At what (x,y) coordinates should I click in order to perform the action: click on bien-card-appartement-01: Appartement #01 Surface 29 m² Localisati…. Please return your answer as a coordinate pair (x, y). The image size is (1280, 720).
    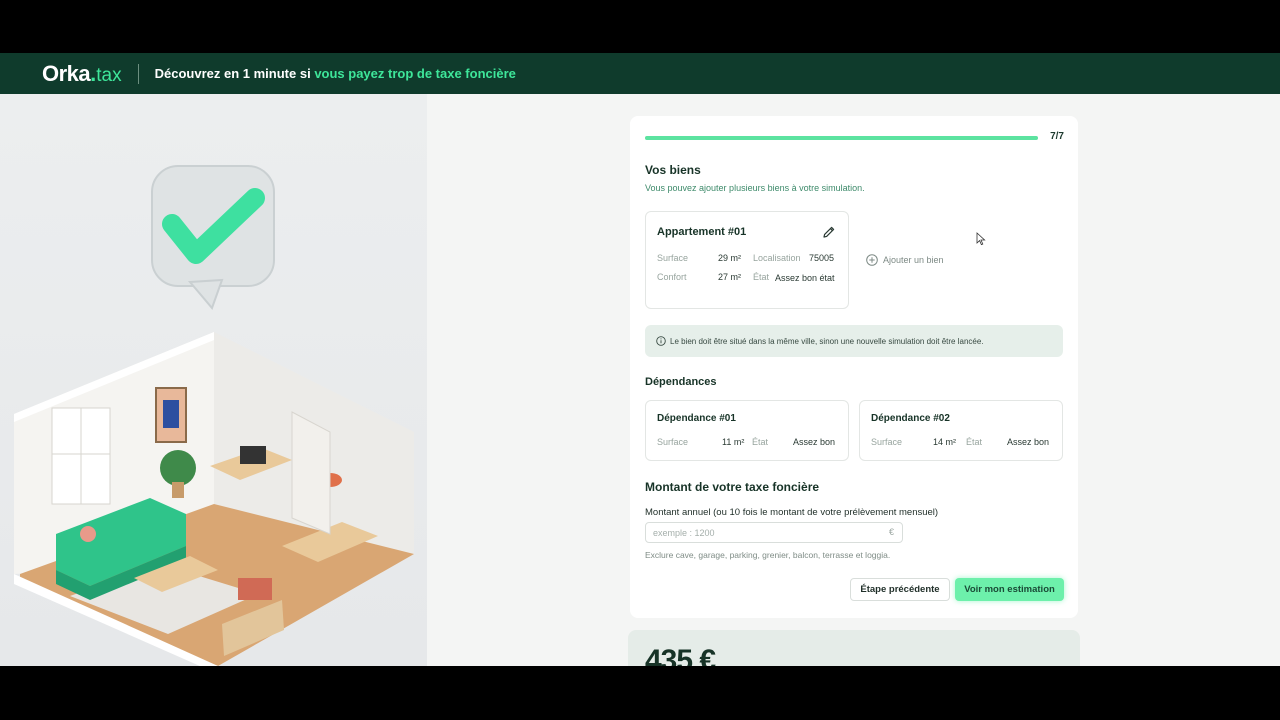
    Looking at the image, I should click on (747, 260).